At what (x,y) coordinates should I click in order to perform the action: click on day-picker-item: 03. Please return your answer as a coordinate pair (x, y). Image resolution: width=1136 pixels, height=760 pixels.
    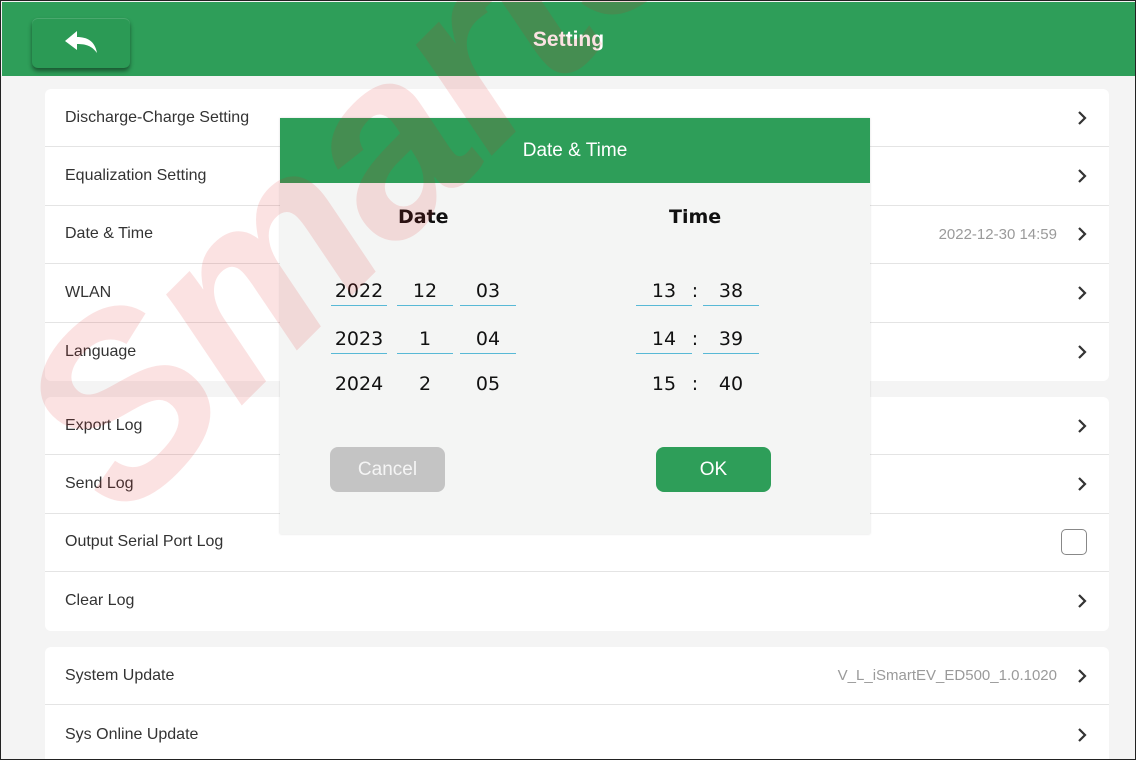
    Looking at the image, I should click on (488, 293).